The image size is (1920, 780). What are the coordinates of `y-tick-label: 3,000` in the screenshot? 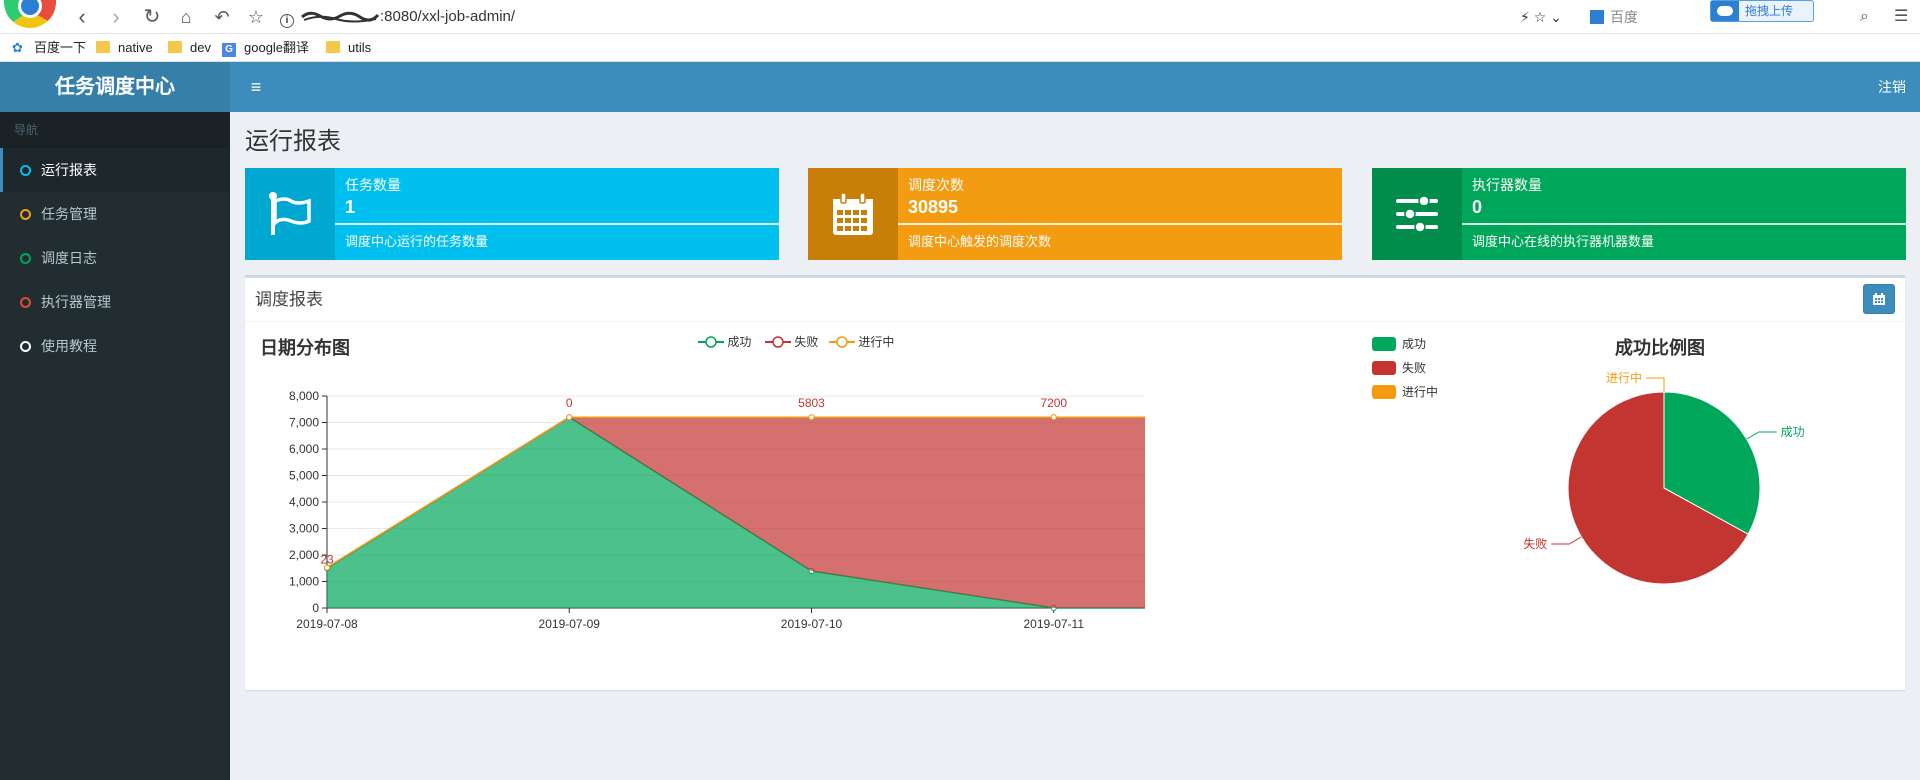 It's located at (304, 529).